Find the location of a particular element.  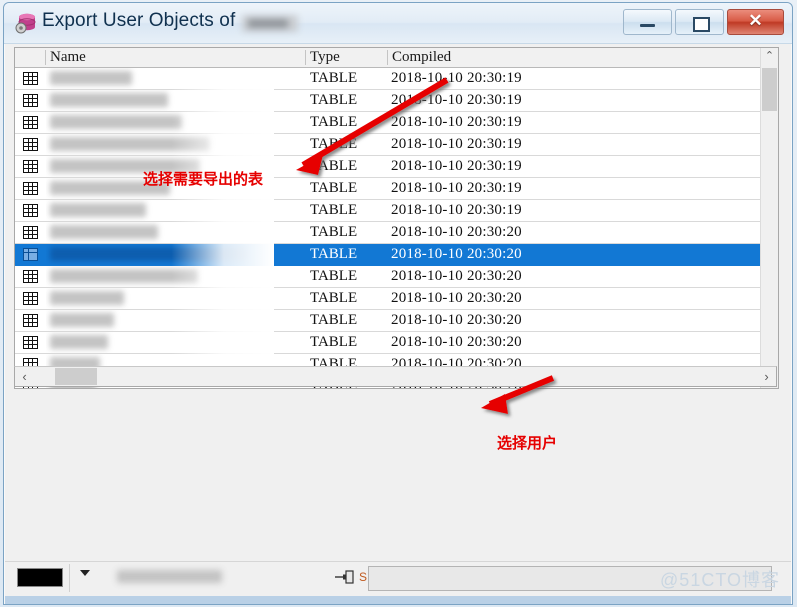

column-header-select is located at coordinates (30, 57).